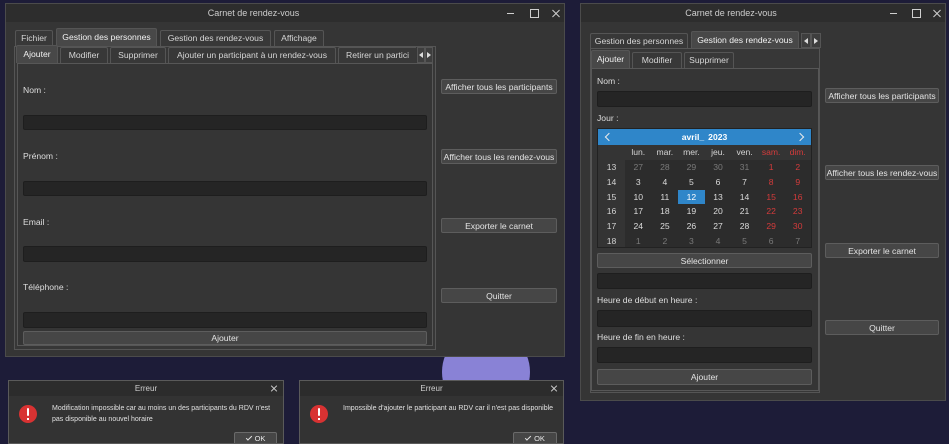  I want to click on calendar-year-button: 2023, so click(717, 137).